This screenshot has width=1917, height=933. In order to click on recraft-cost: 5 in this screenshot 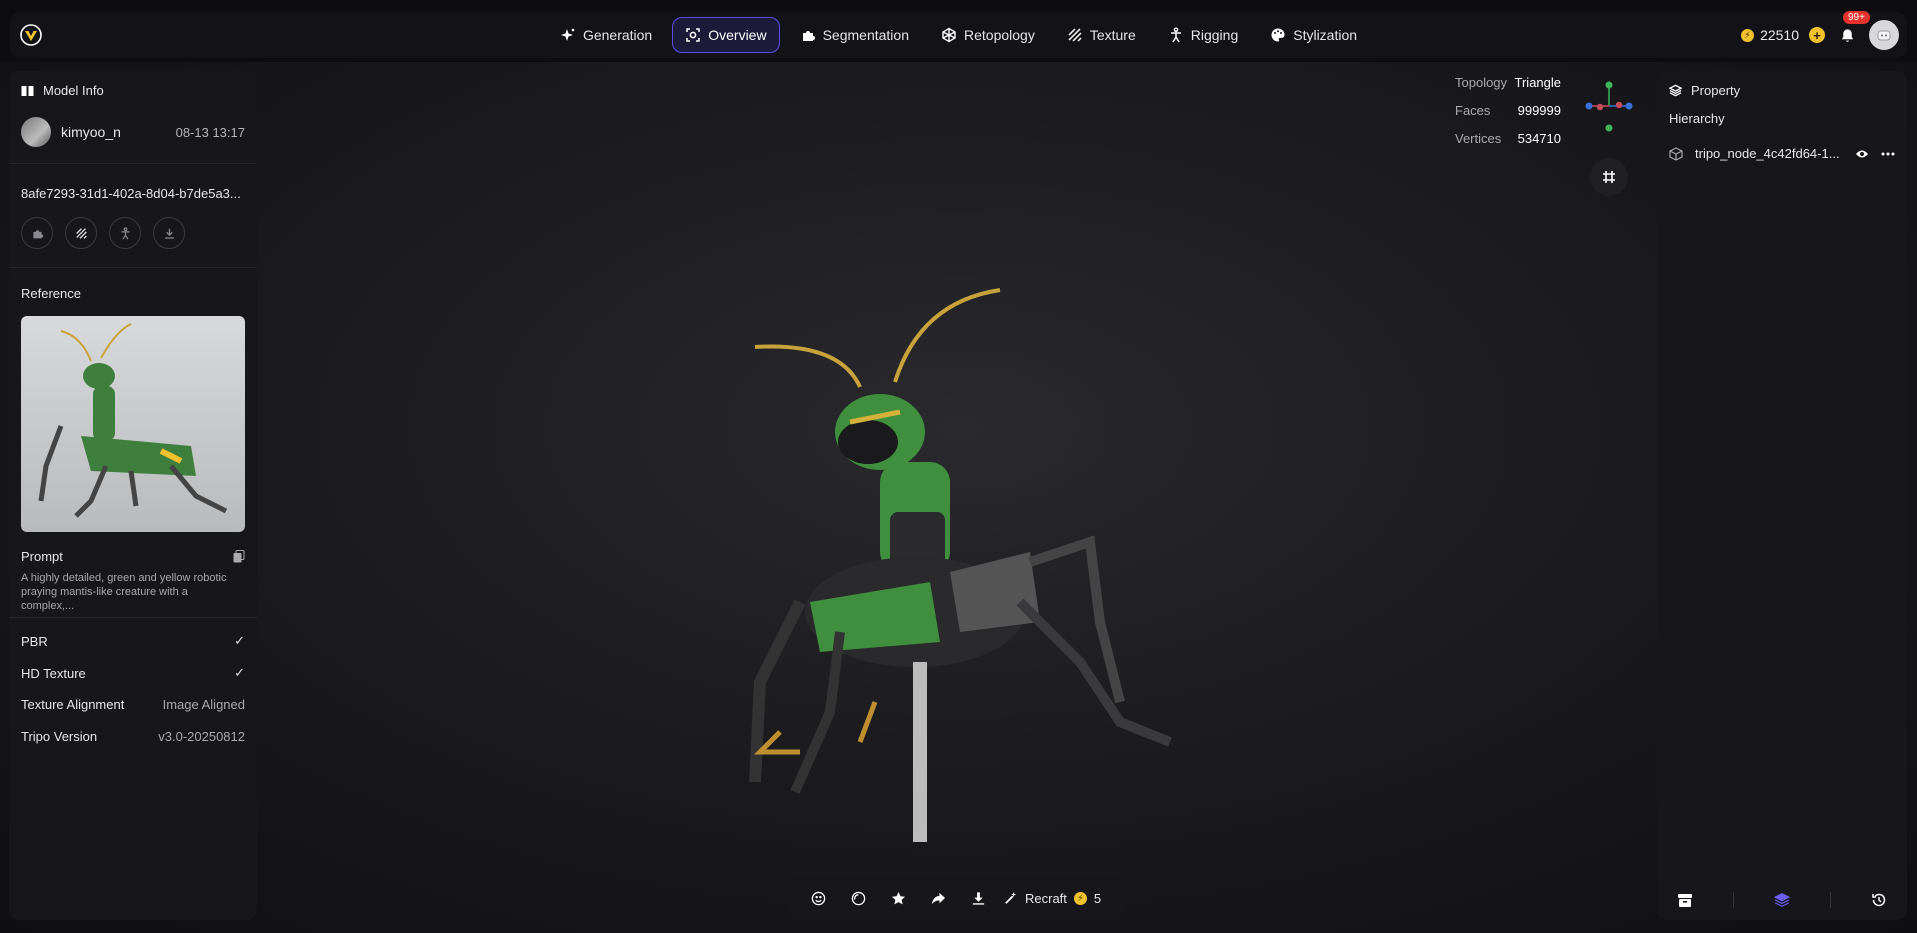, I will do `click(1097, 898)`.